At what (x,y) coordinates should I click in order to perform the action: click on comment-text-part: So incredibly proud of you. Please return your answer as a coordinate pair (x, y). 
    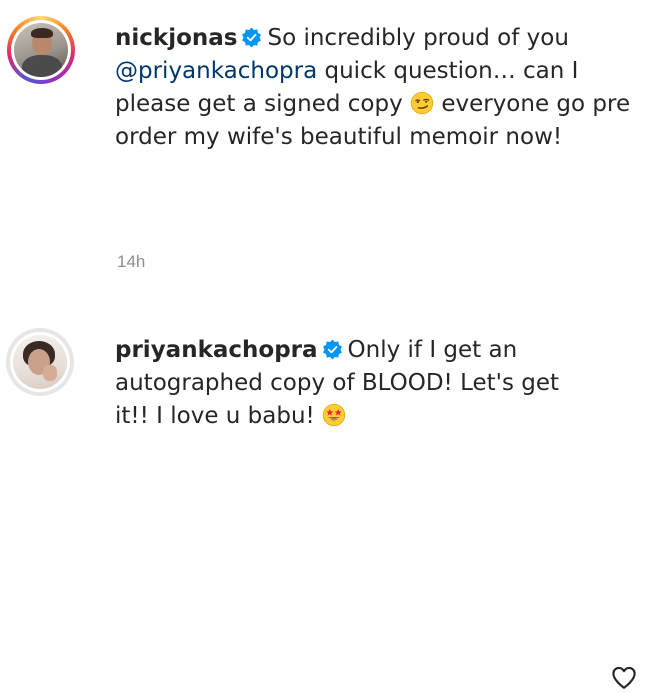
    Looking at the image, I should click on (418, 38).